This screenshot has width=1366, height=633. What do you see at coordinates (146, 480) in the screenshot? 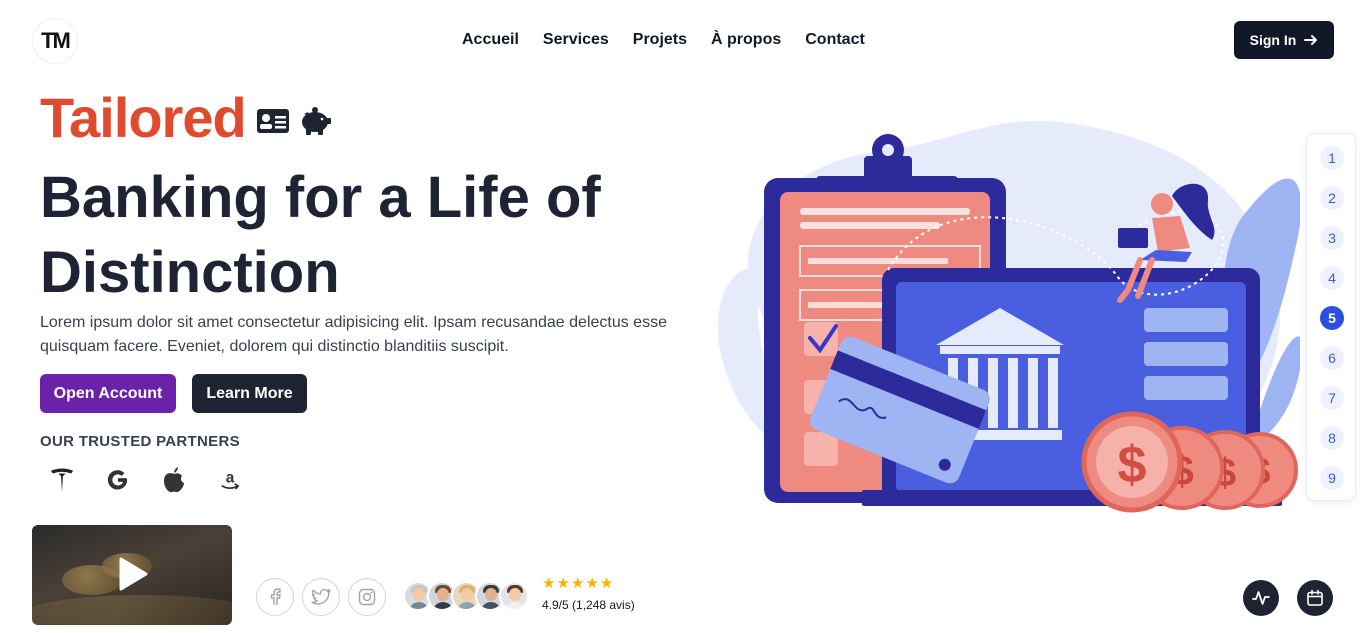
I see `partners-list: a` at bounding box center [146, 480].